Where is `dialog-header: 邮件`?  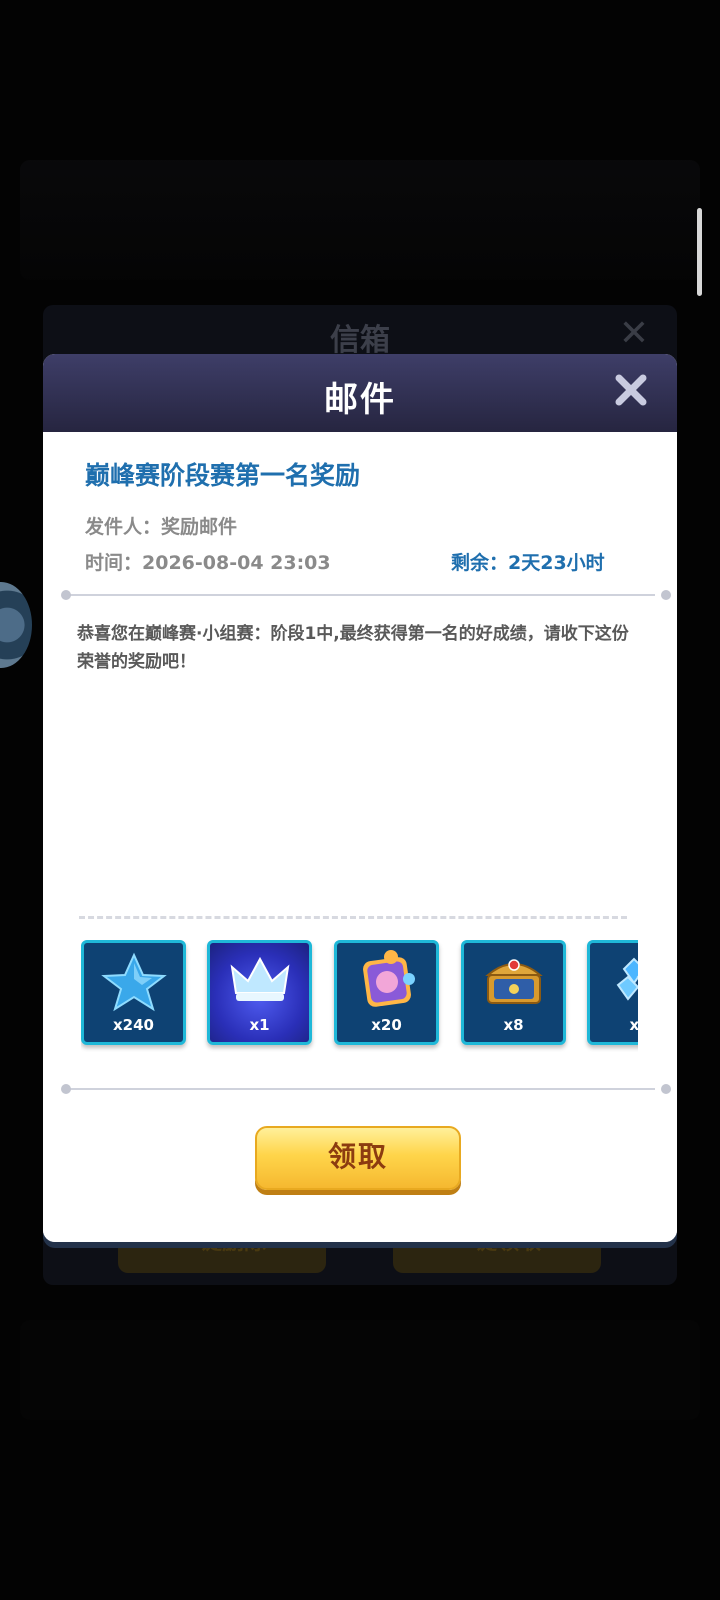 dialog-header: 邮件 is located at coordinates (360, 393).